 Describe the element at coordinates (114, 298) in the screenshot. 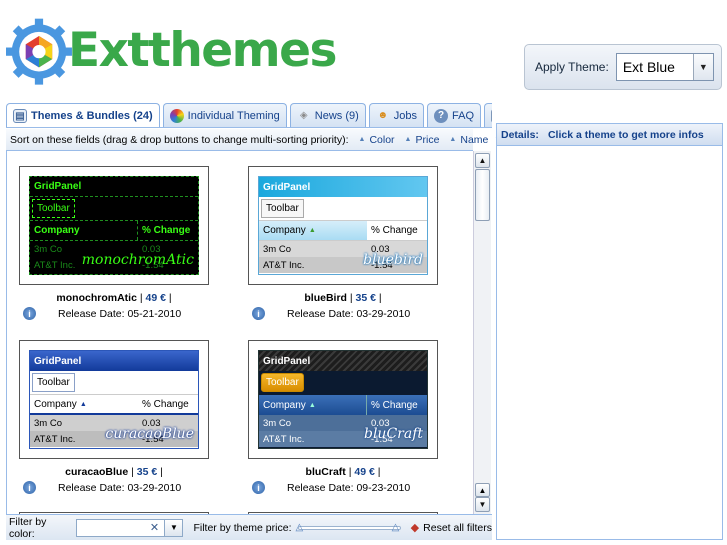

I see `theme-name-line: monochromAtic | 49 € |` at that location.